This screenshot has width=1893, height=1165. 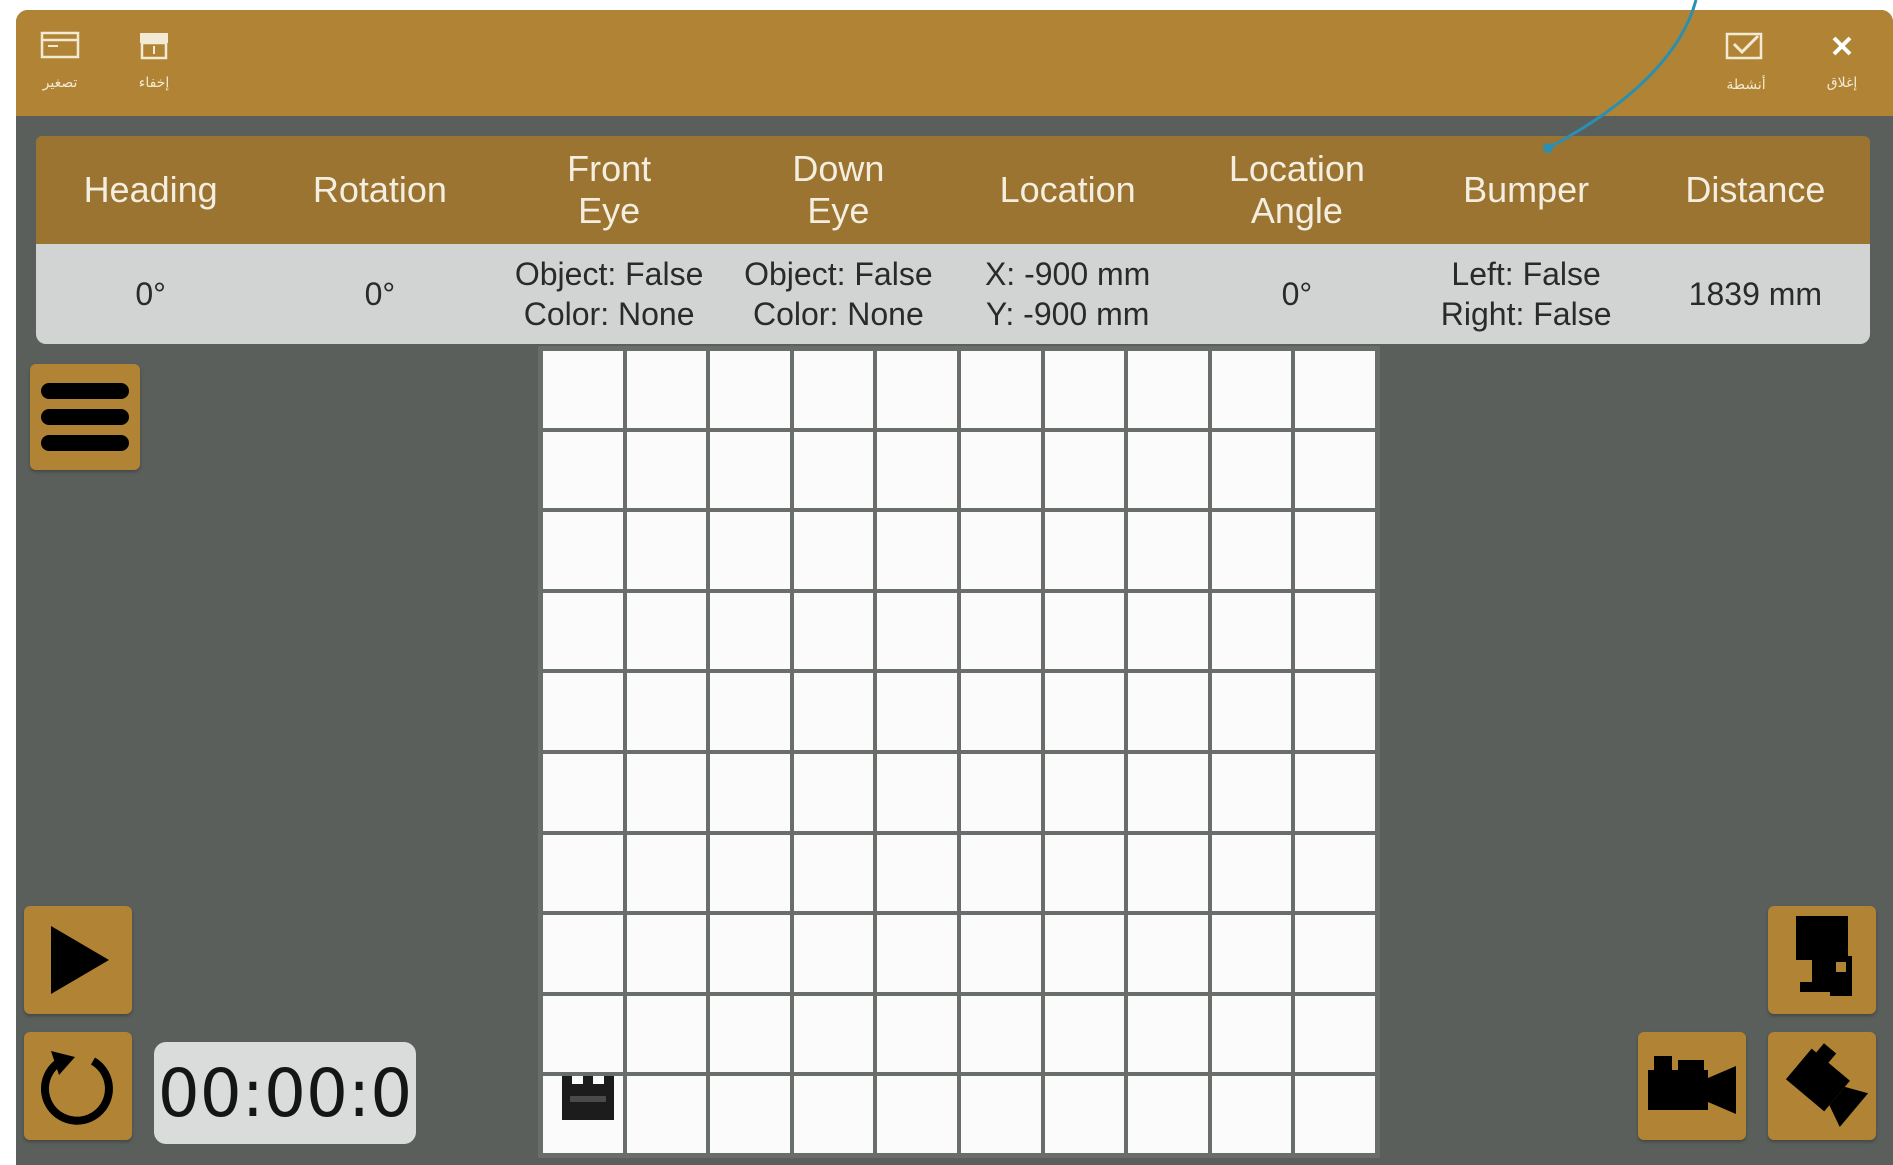 I want to click on menu-button, so click(x=85, y=417).